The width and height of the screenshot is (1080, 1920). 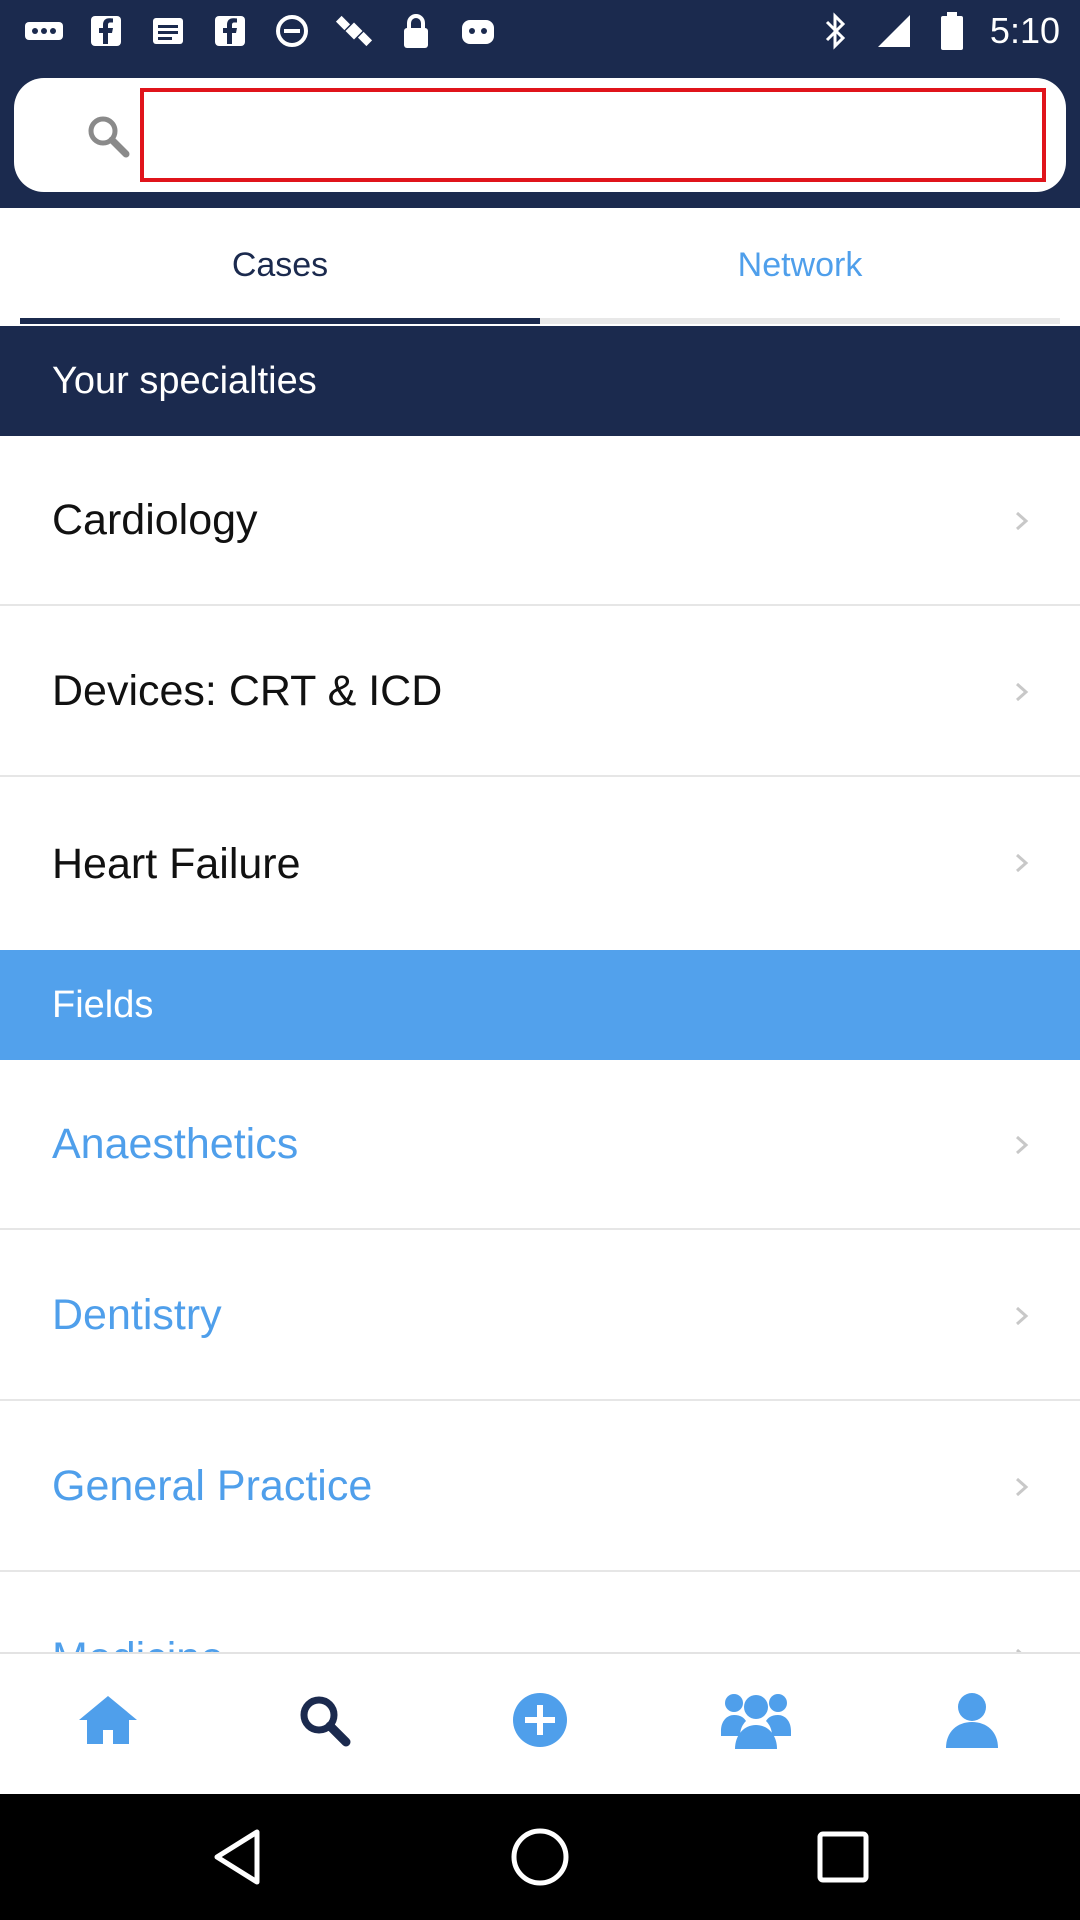 I want to click on list-item-anaesthetics: Anaesthetics, so click(x=540, y=1145).